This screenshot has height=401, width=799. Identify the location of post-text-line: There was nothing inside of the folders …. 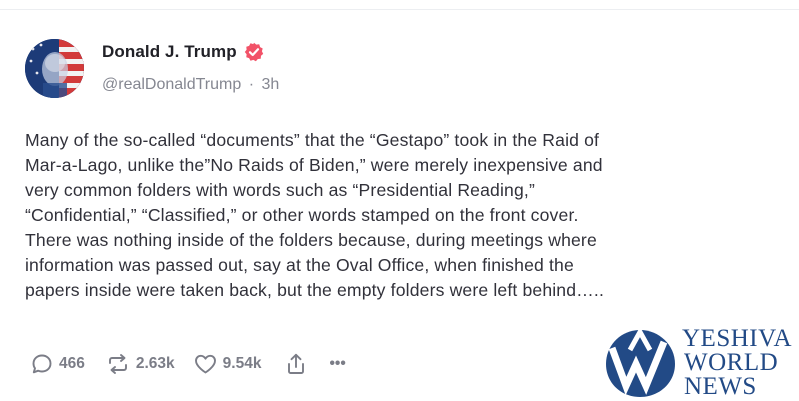
(311, 240).